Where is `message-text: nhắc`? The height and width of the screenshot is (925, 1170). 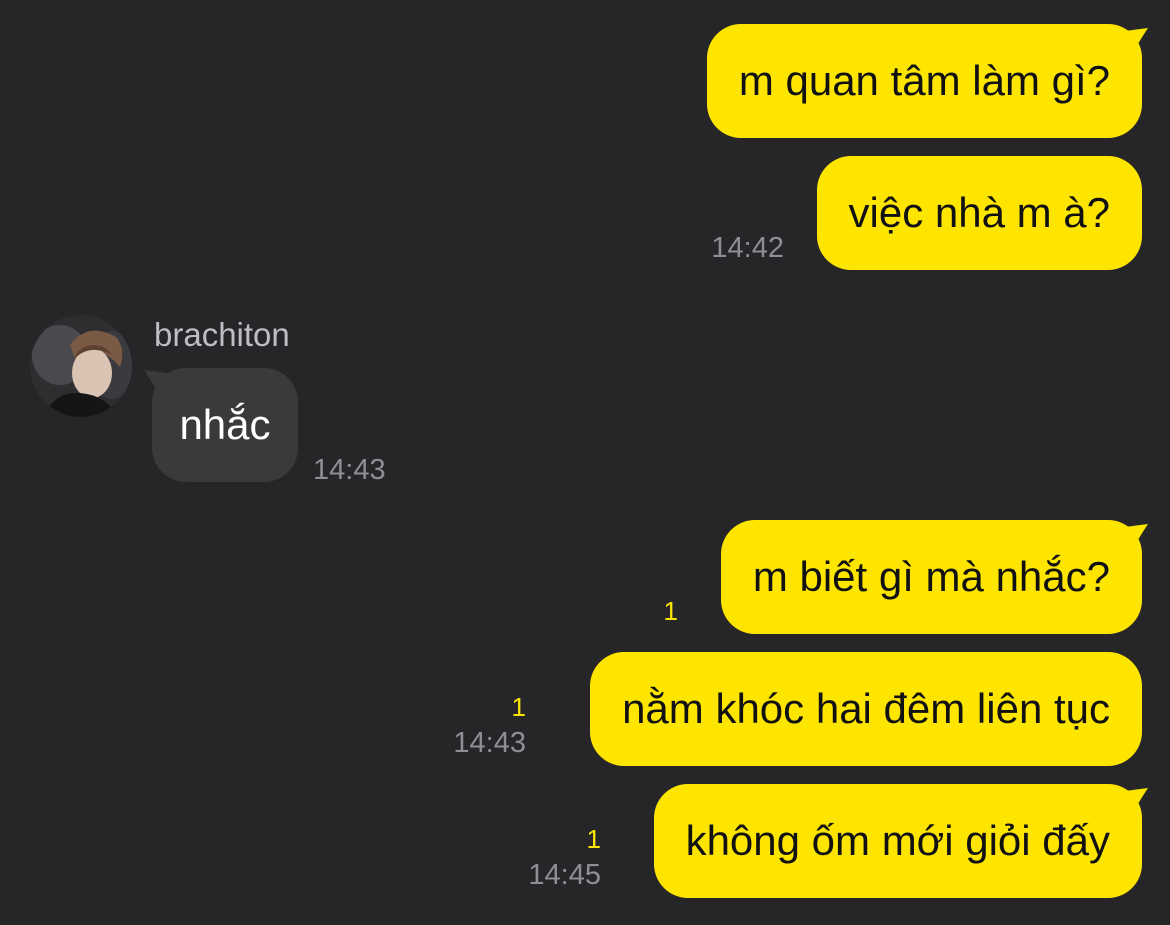 message-text: nhắc is located at coordinates (225, 424).